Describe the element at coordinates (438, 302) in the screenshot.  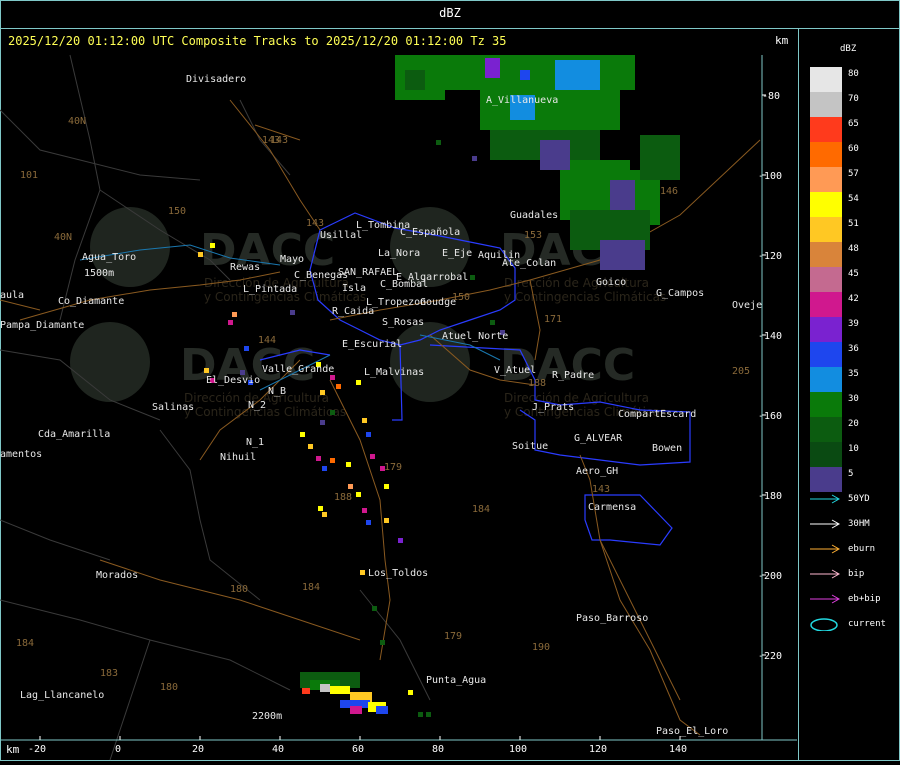
I see `place-label: Goudge` at that location.